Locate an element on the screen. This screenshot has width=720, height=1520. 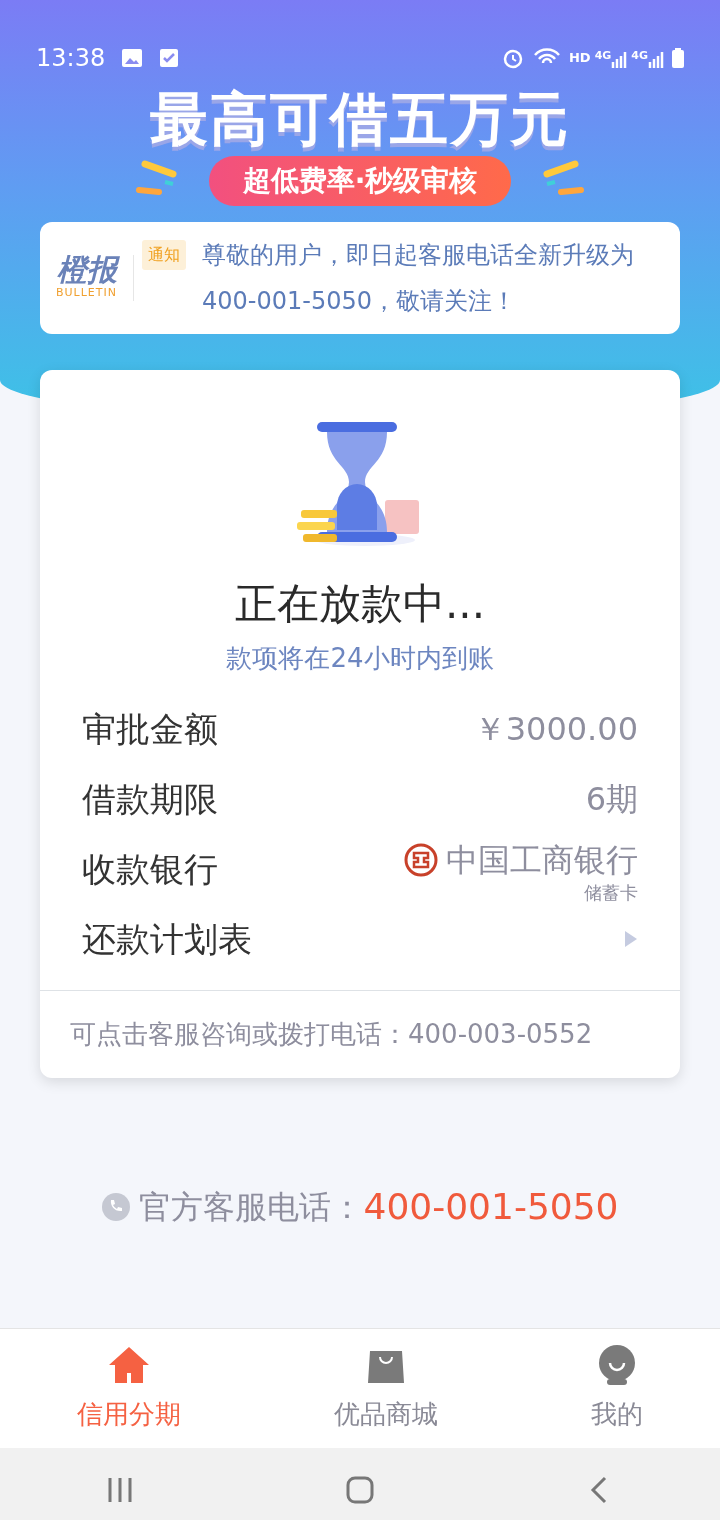
bulletin-card: 橙报 BULLETIN 通知 尊敬的用户，即日起客服电话全新升级为400-001-5050，敬请关注！ is located at coordinates (360, 277).